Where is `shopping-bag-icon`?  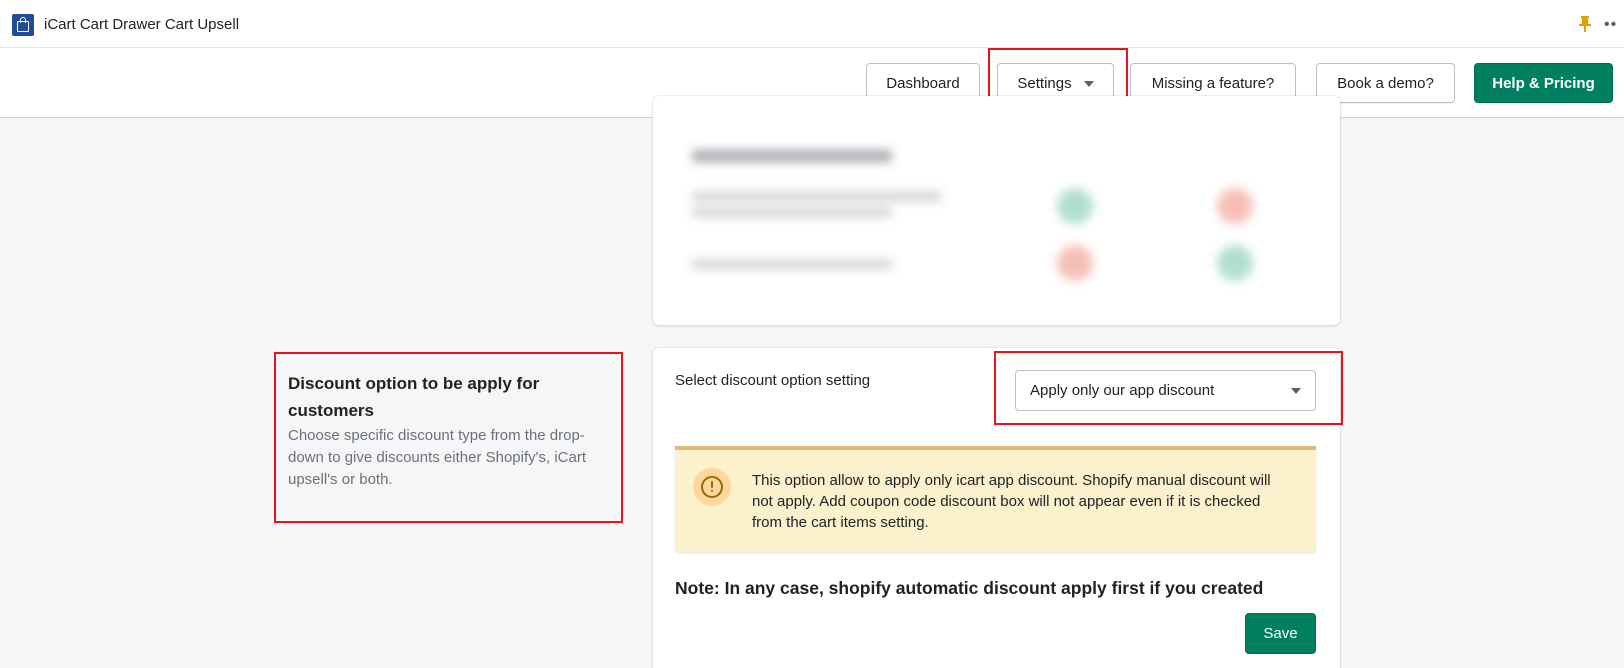 shopping-bag-icon is located at coordinates (23, 25).